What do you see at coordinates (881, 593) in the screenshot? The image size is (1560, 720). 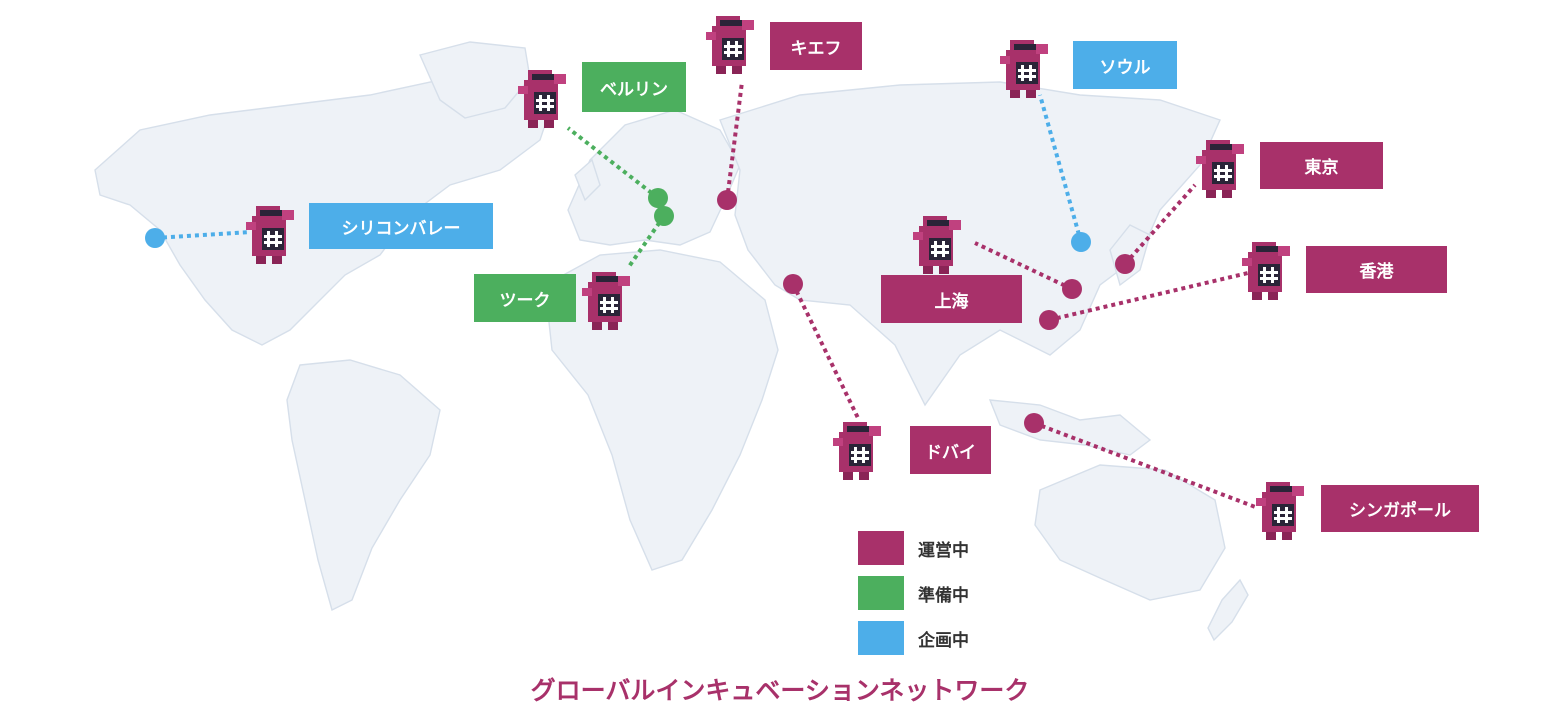 I see `legend-swatch-preparing` at bounding box center [881, 593].